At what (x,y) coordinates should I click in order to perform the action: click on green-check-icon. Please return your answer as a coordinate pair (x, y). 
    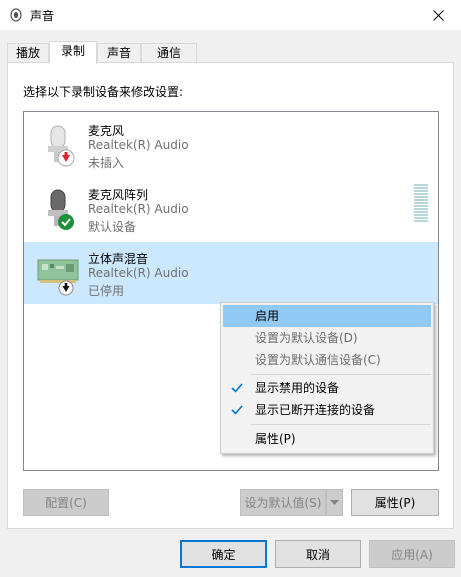
    Looking at the image, I should click on (66, 222).